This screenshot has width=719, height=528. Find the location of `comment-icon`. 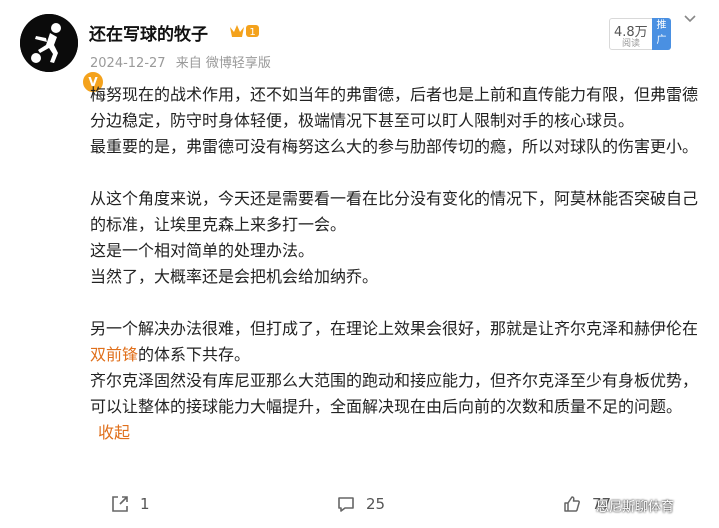

comment-icon is located at coordinates (346, 504).